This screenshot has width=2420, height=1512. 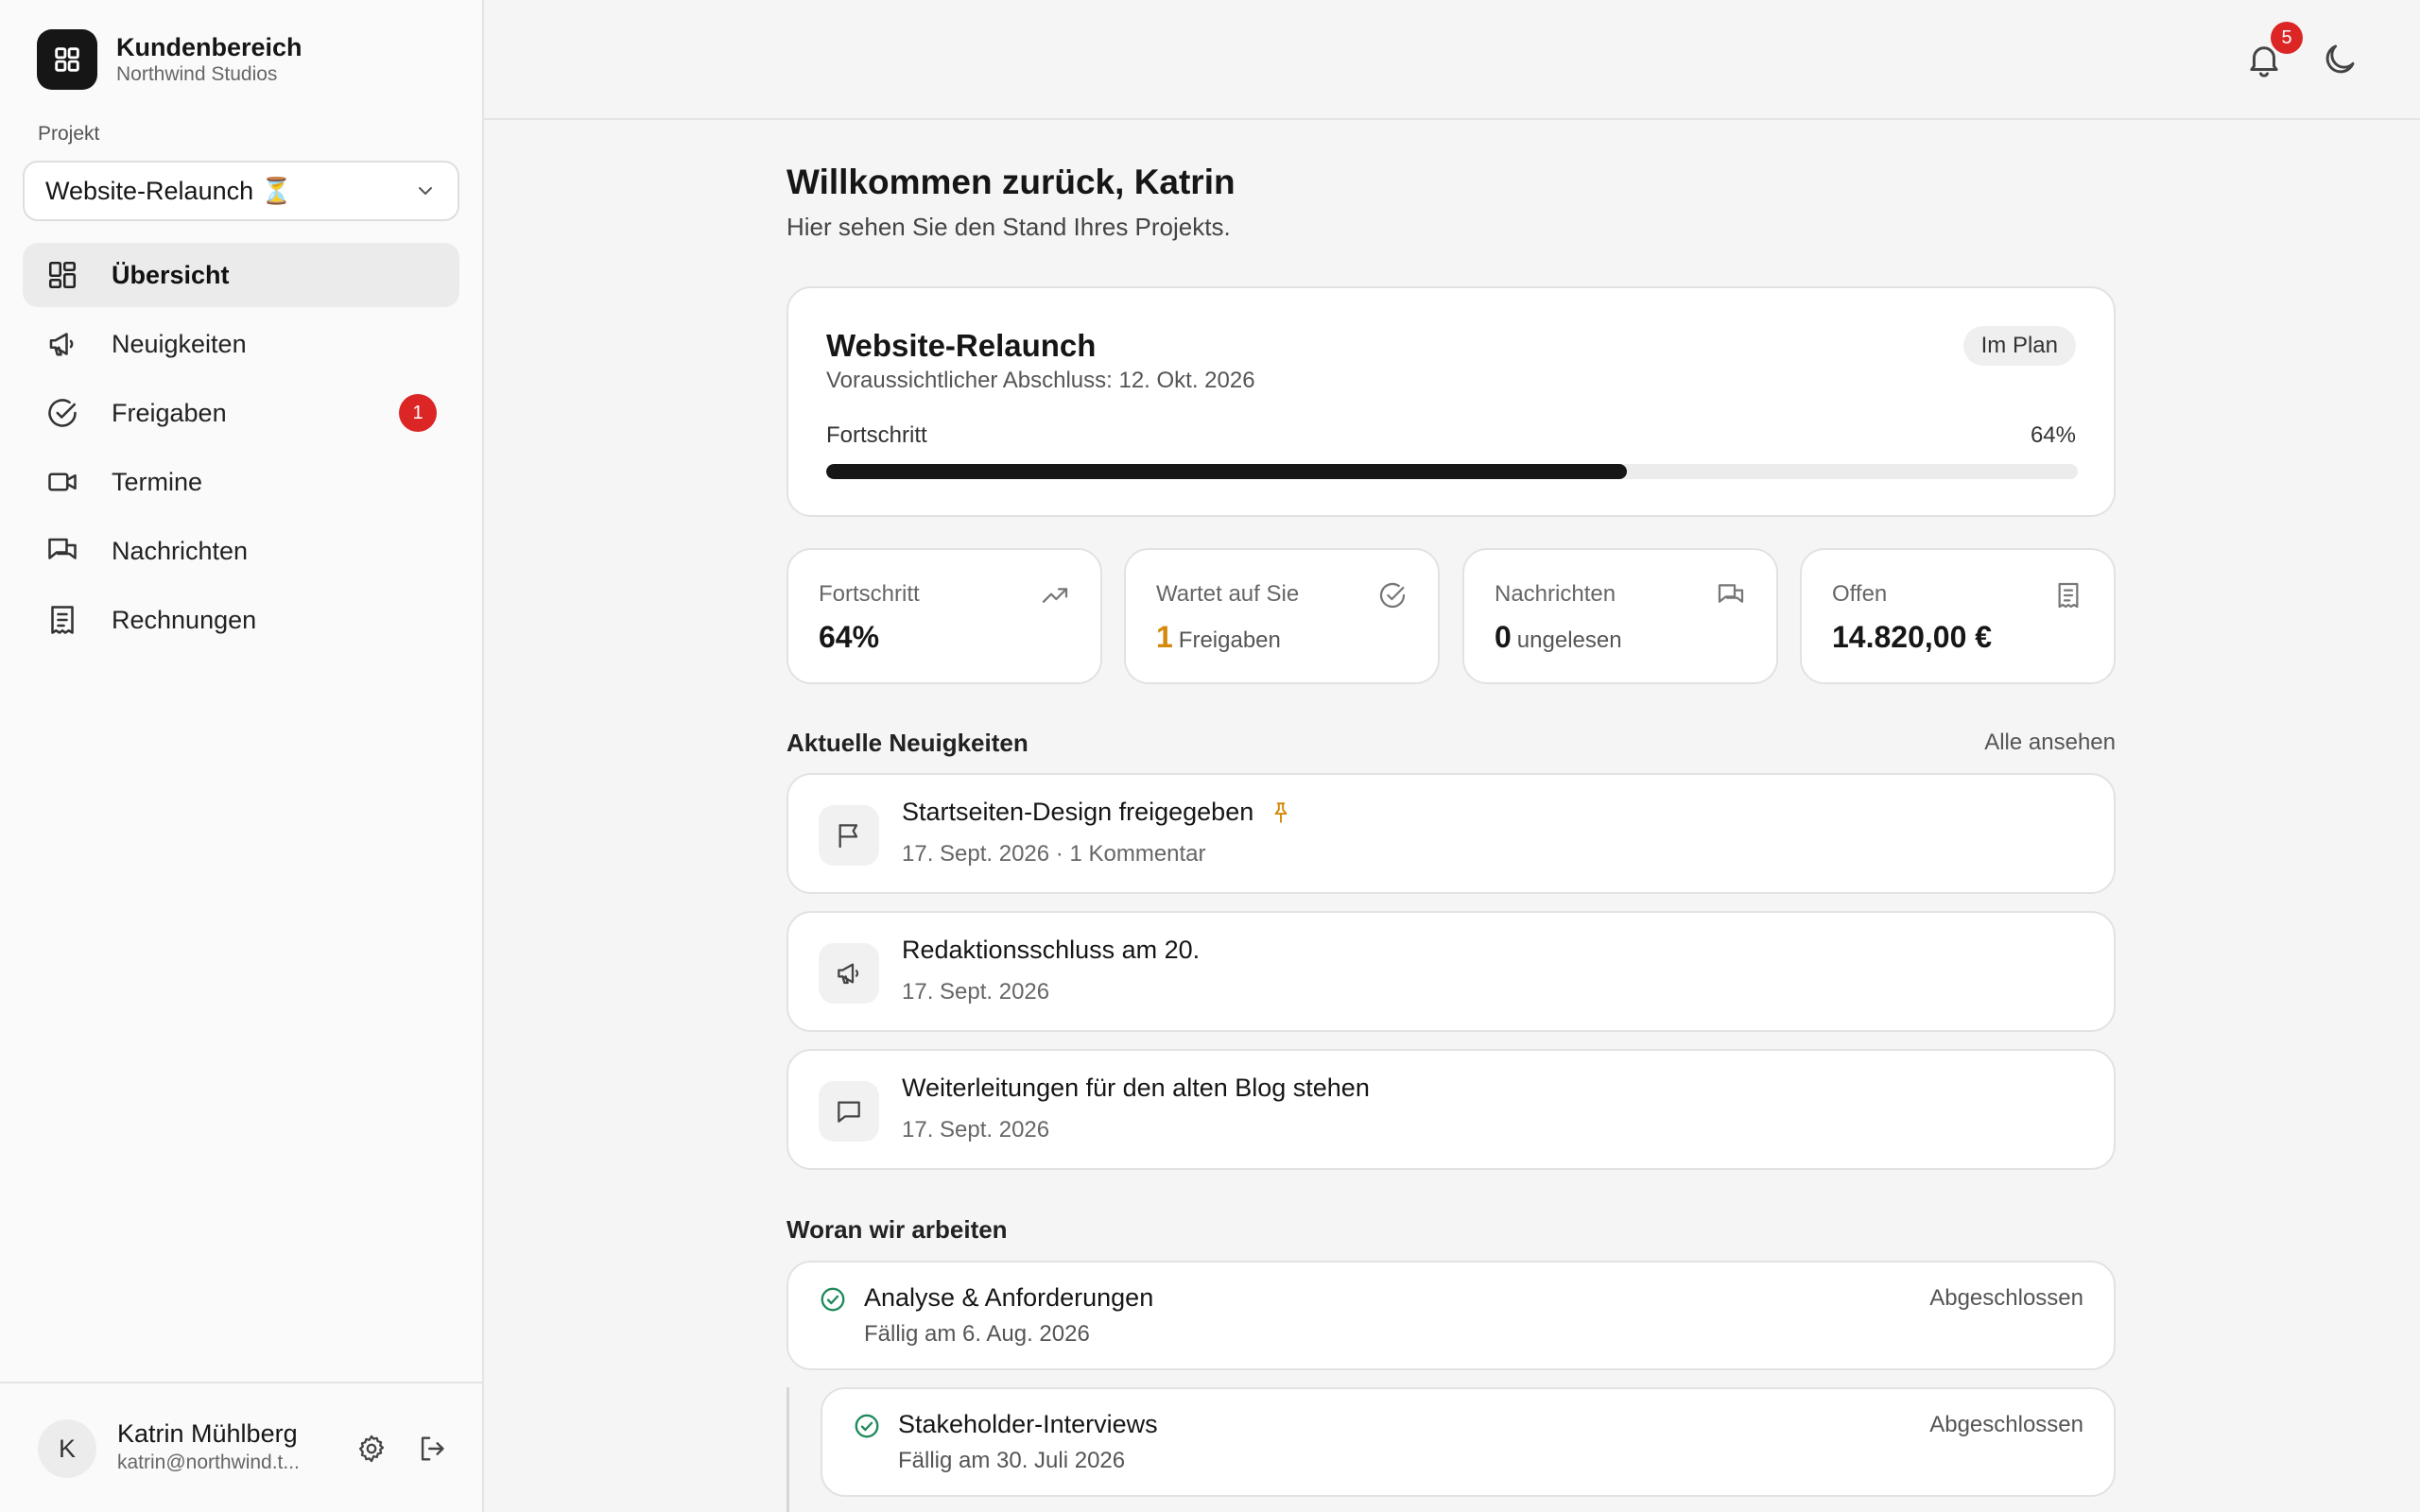 I want to click on sidebar-item-neuigkeiten: Neuigkeiten, so click(x=241, y=344).